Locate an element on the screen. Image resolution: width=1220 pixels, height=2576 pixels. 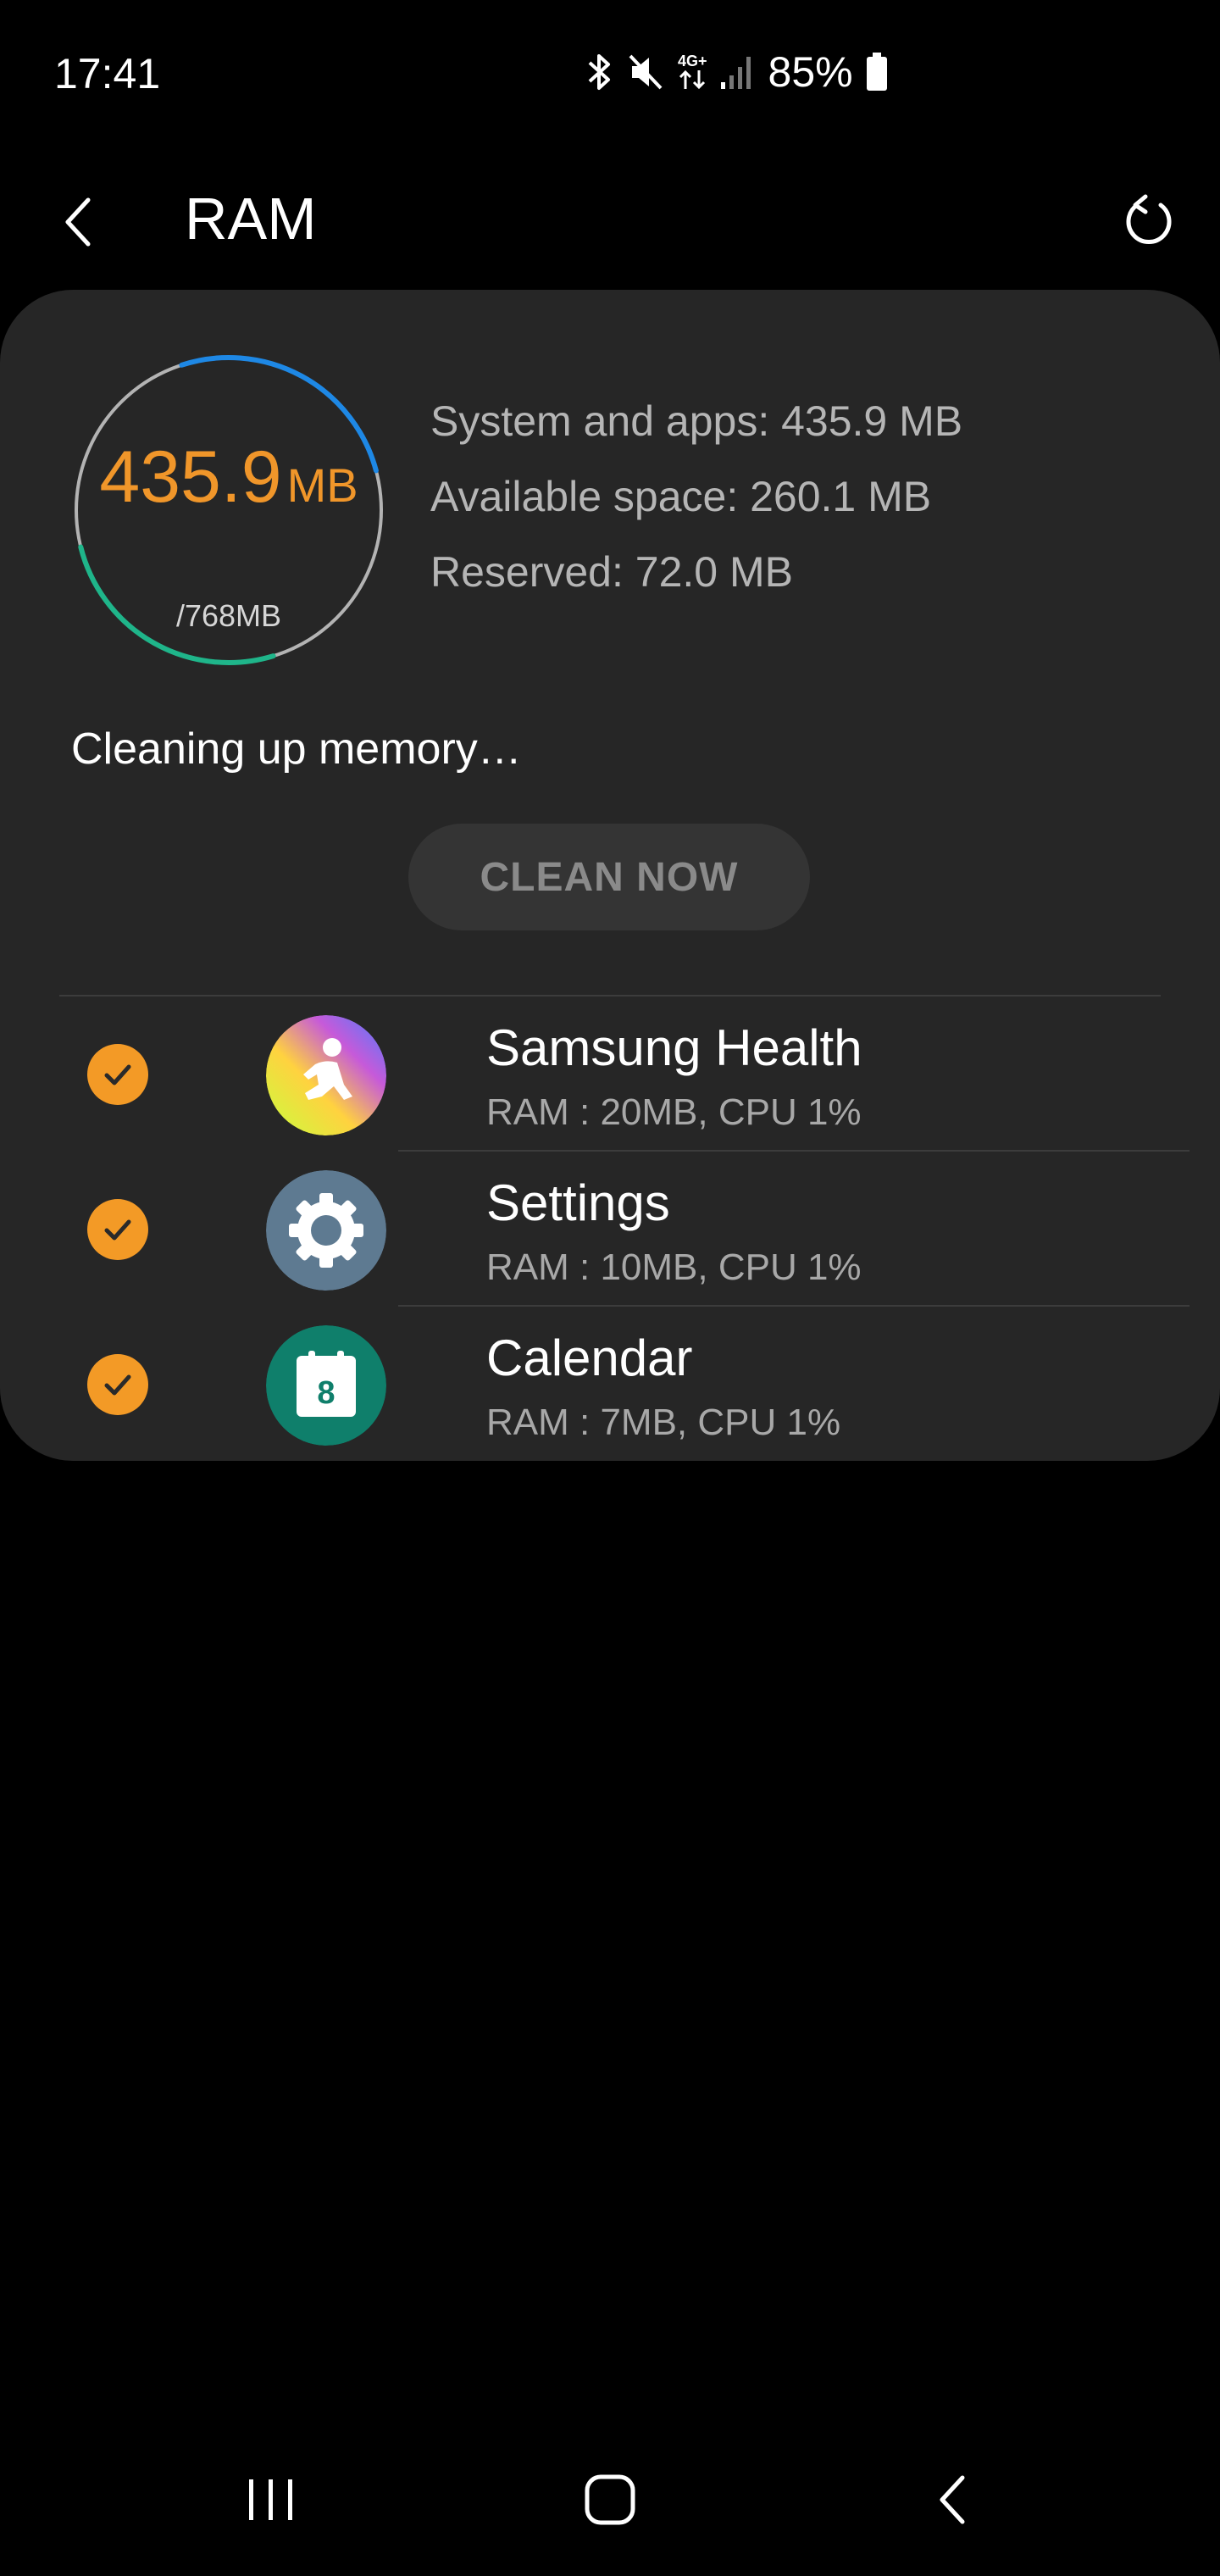
battery-icon is located at coordinates (877, 72).